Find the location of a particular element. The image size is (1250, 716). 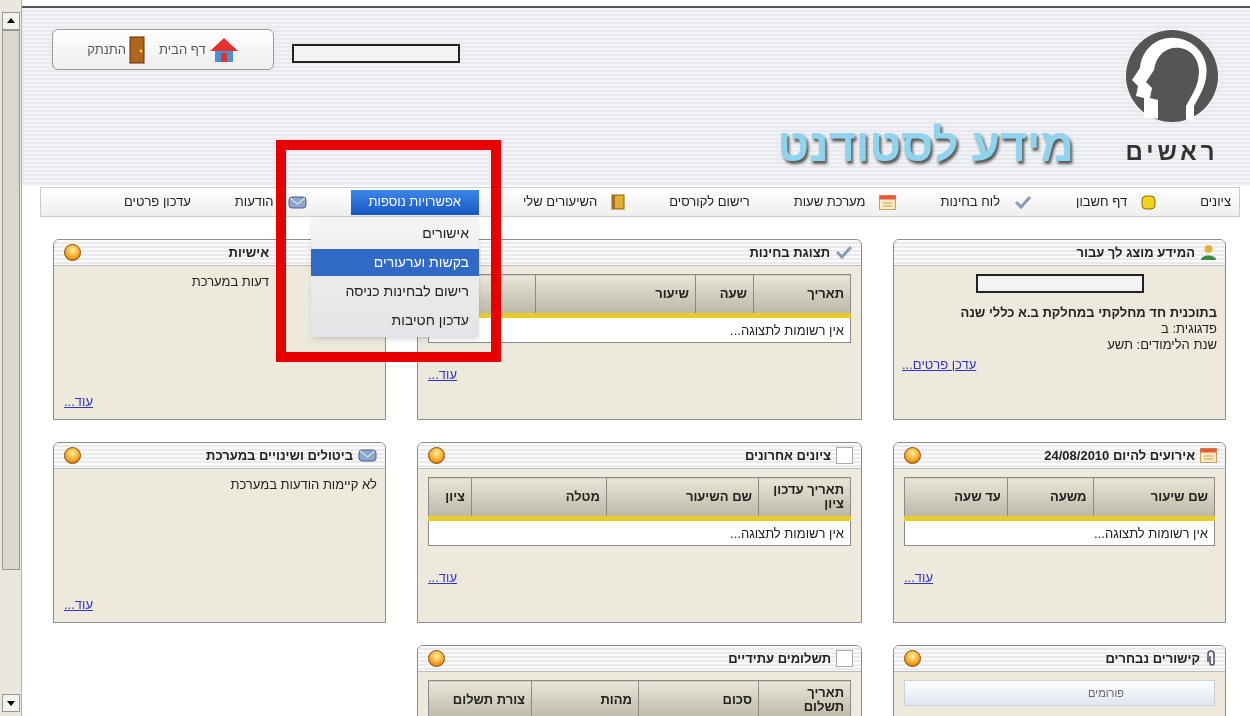

panel-title: תצוגת בחינות is located at coordinates (789, 252).